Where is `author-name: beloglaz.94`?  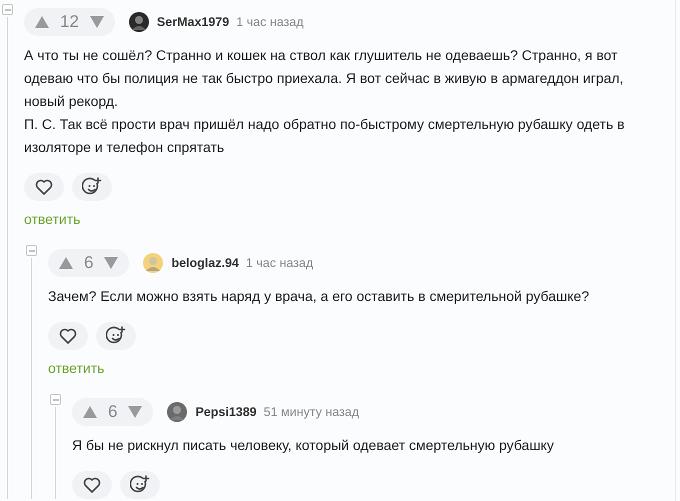
author-name: beloglaz.94 is located at coordinates (205, 263).